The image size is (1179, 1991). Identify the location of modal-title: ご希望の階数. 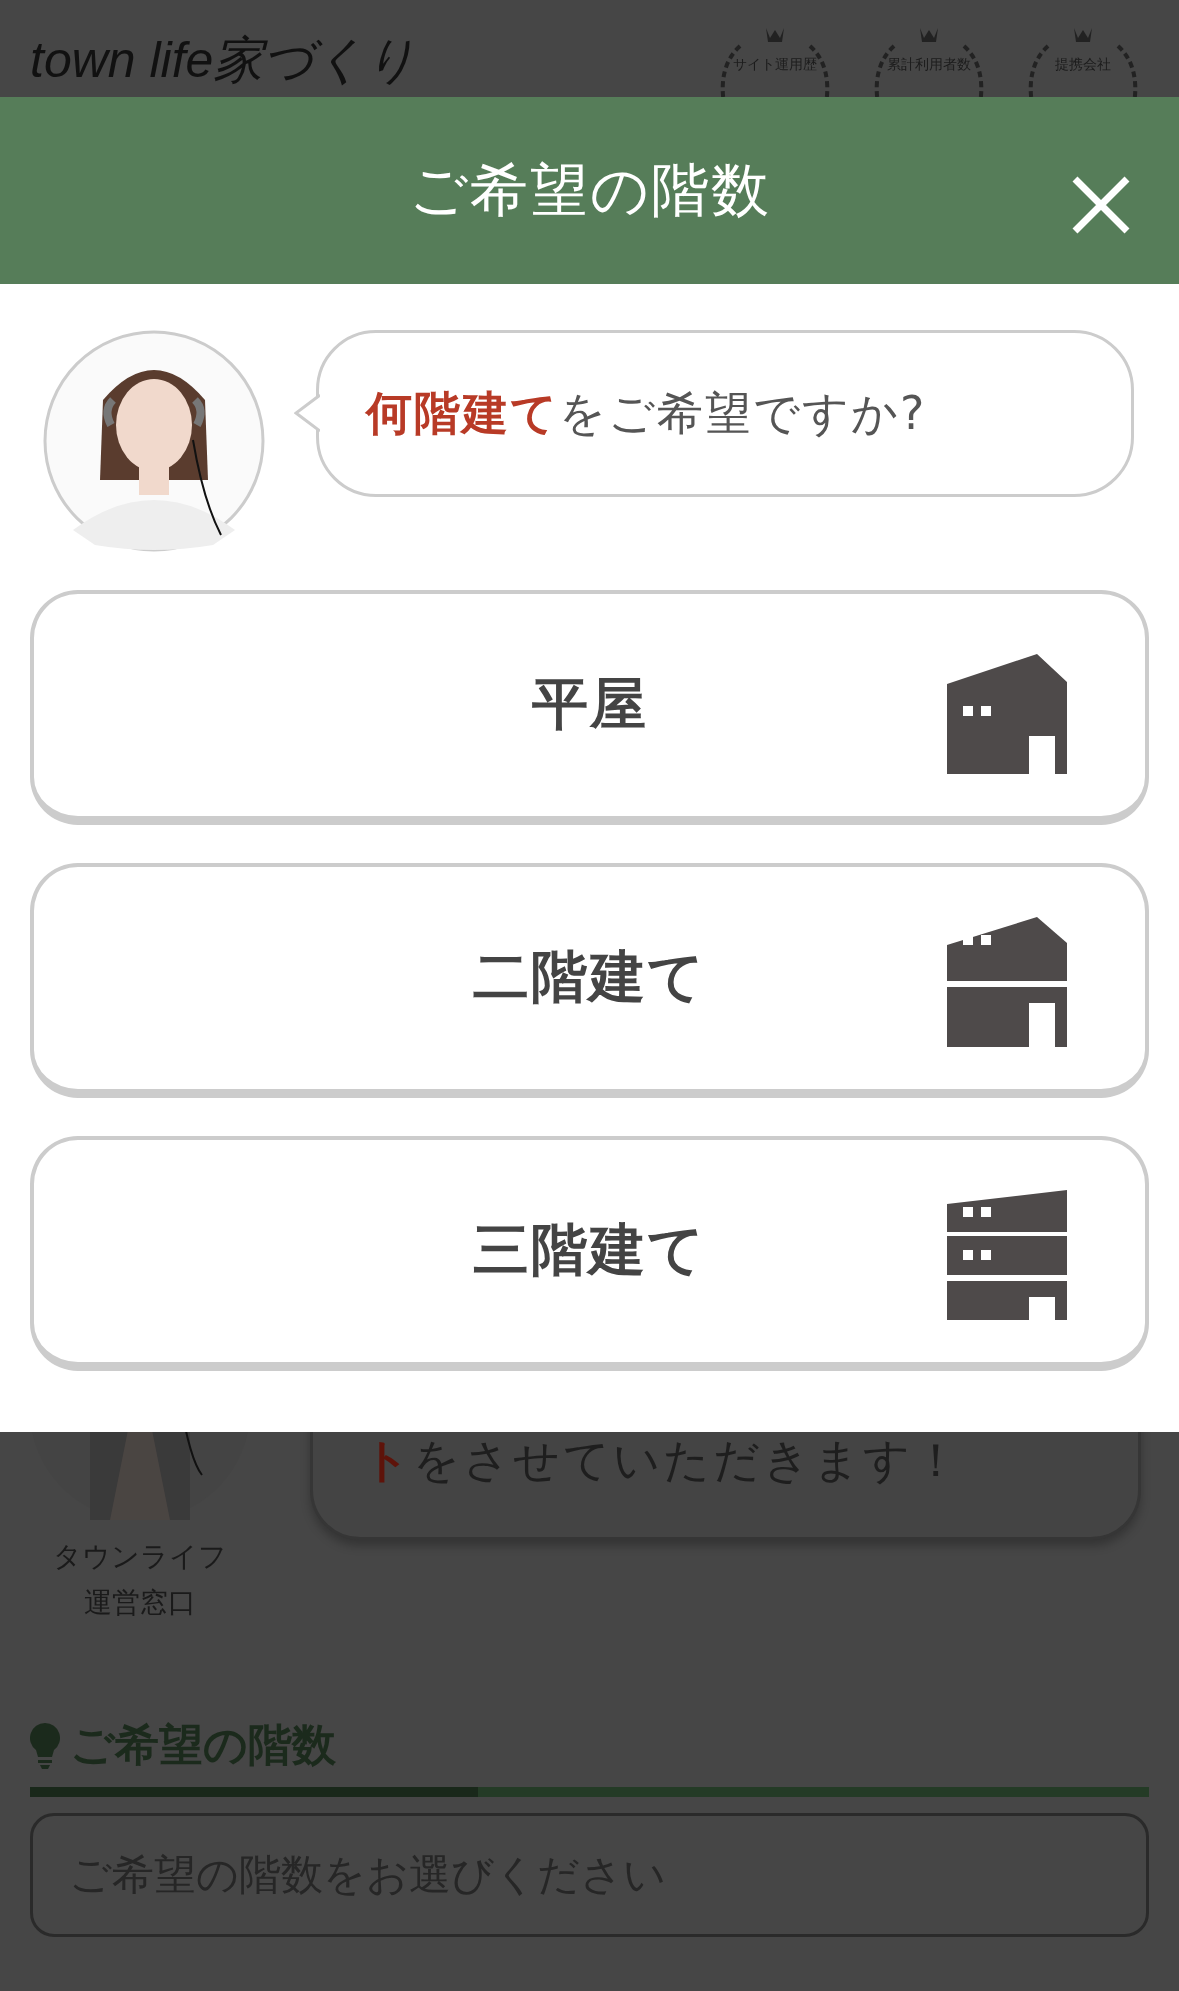
(589, 190).